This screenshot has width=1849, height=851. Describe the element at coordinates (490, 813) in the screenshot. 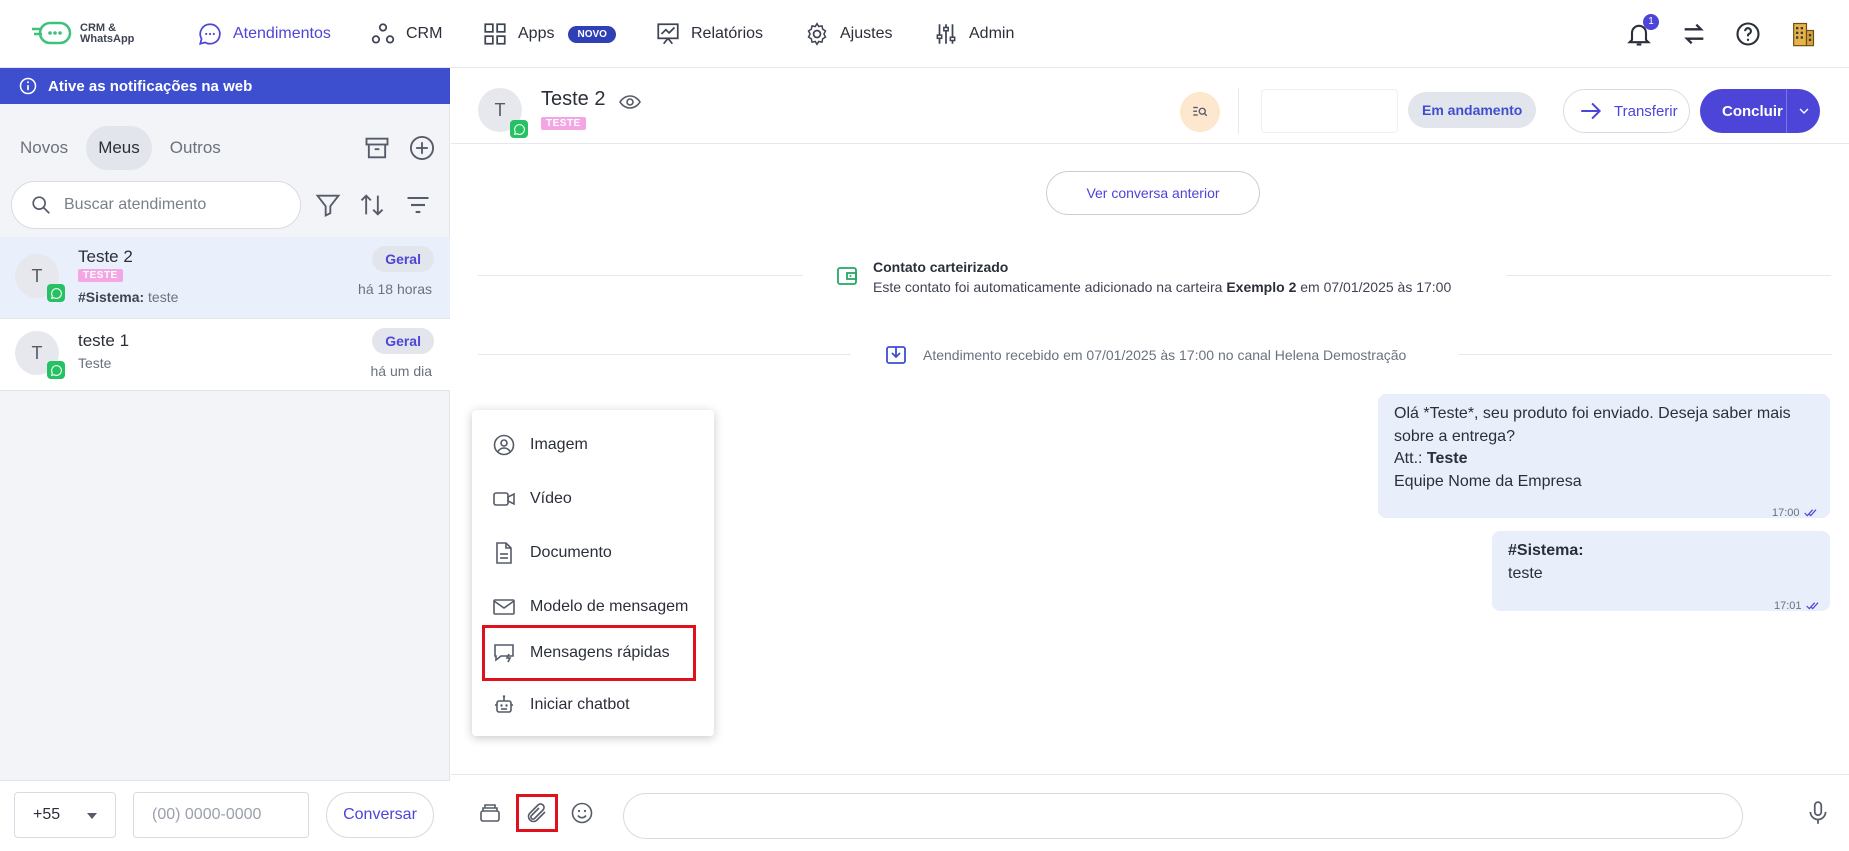

I see `quick-replies-button` at that location.